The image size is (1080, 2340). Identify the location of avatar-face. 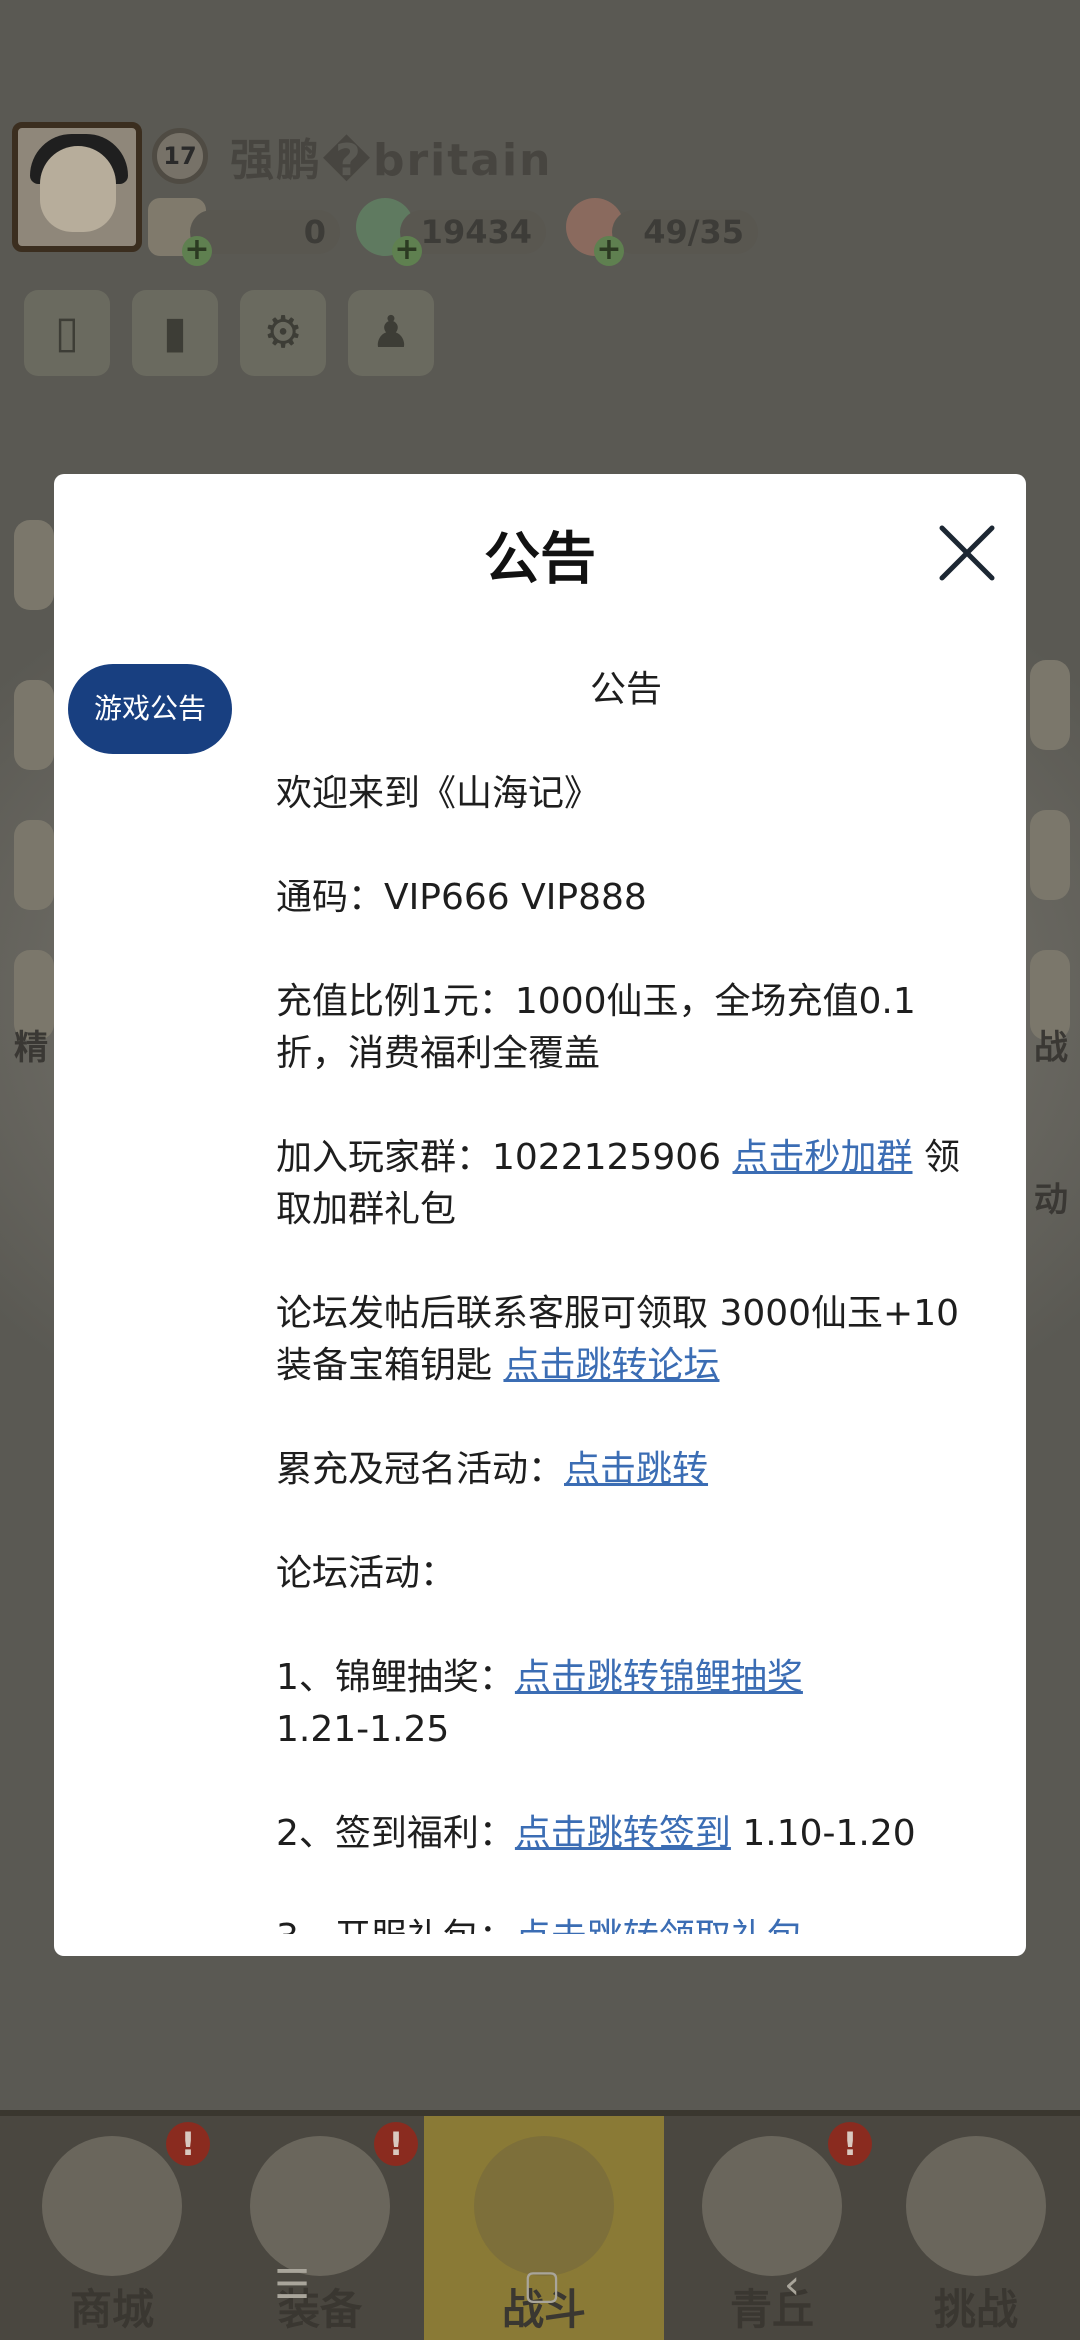
(78, 189).